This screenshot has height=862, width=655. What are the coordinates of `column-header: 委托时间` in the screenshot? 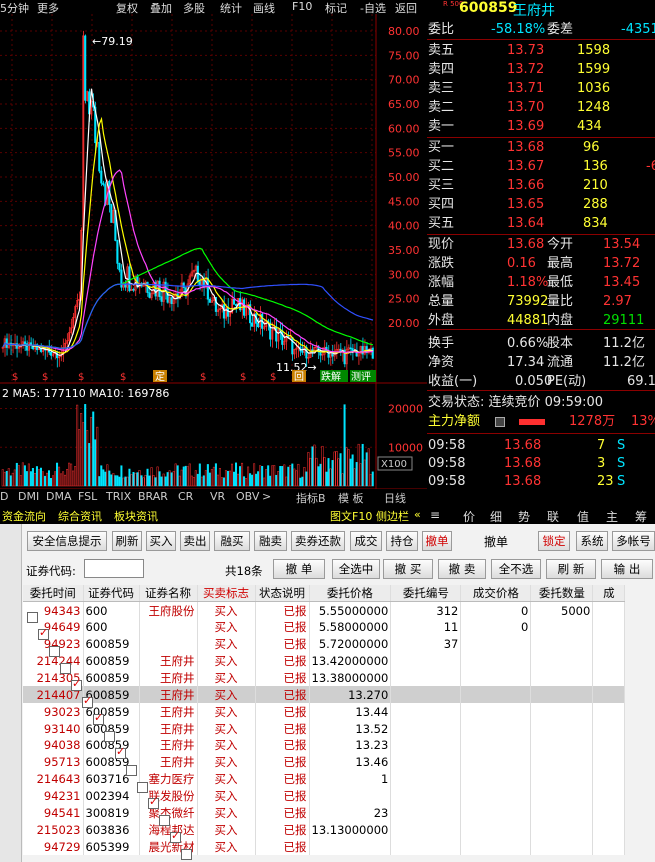 It's located at (53, 594).